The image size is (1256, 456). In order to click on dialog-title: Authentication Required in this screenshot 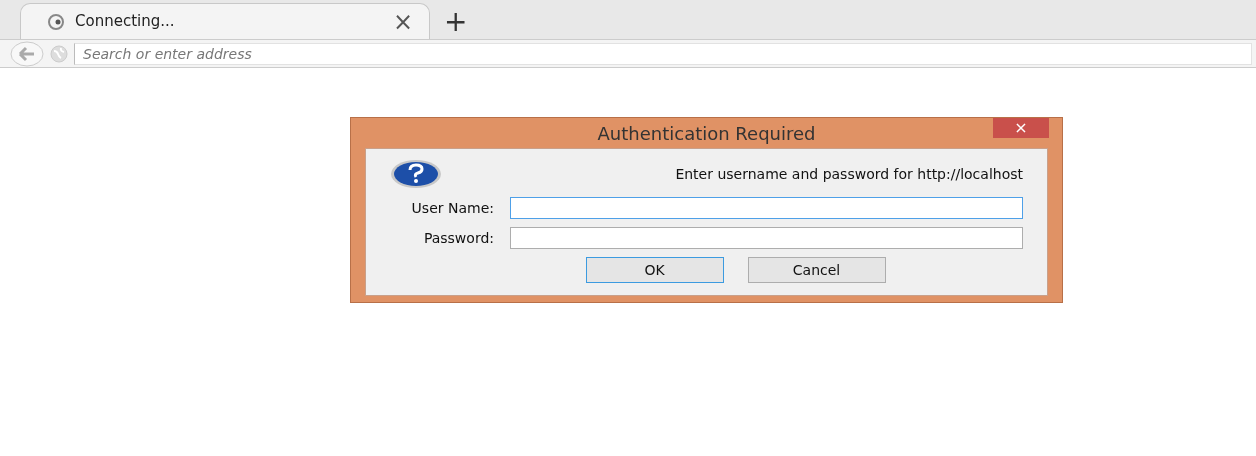, I will do `click(706, 133)`.